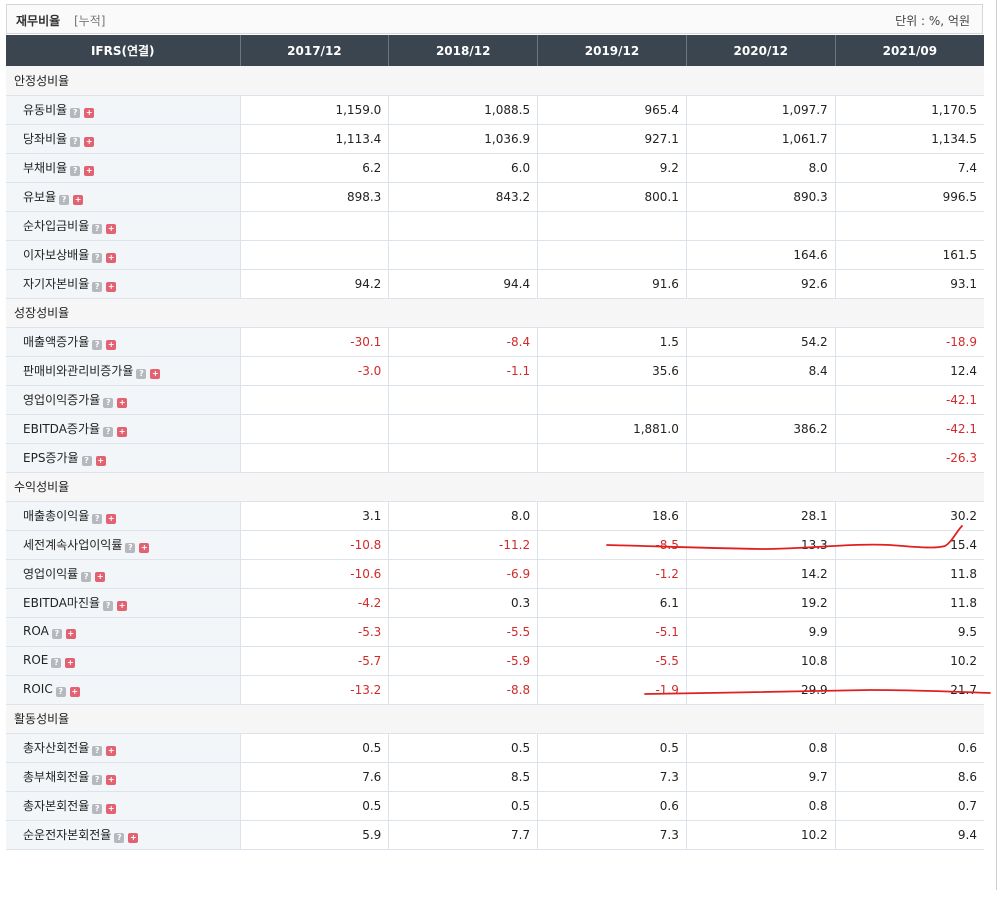  I want to click on value-cell: -10.8, so click(314, 545).